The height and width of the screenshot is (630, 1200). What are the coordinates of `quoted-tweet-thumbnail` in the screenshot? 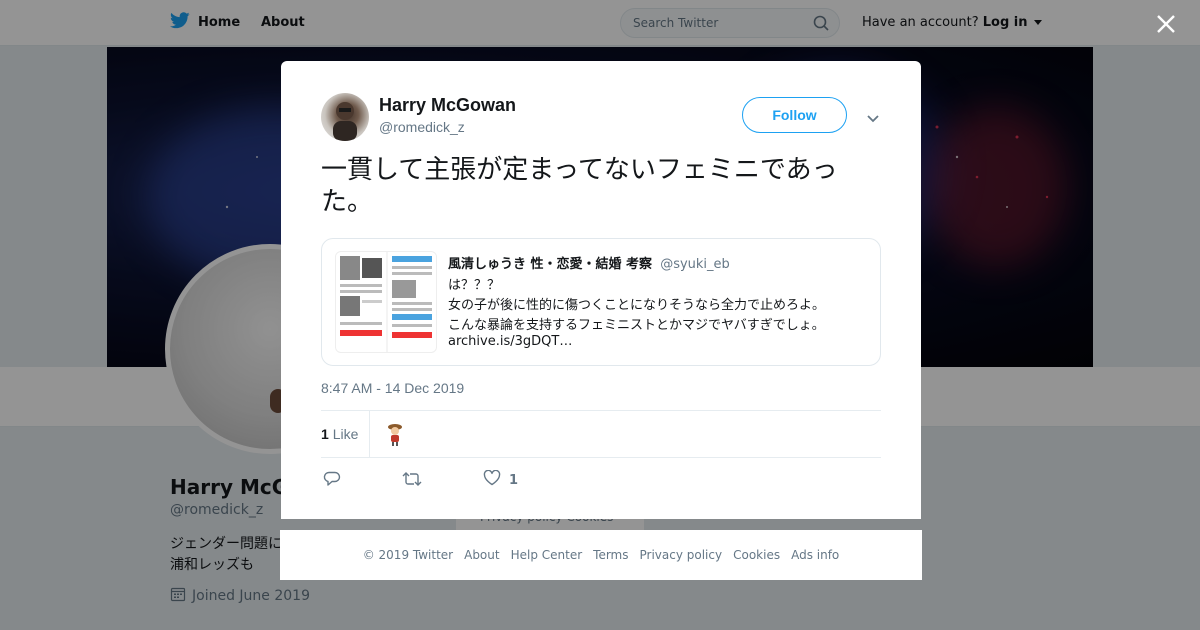 It's located at (386, 302).